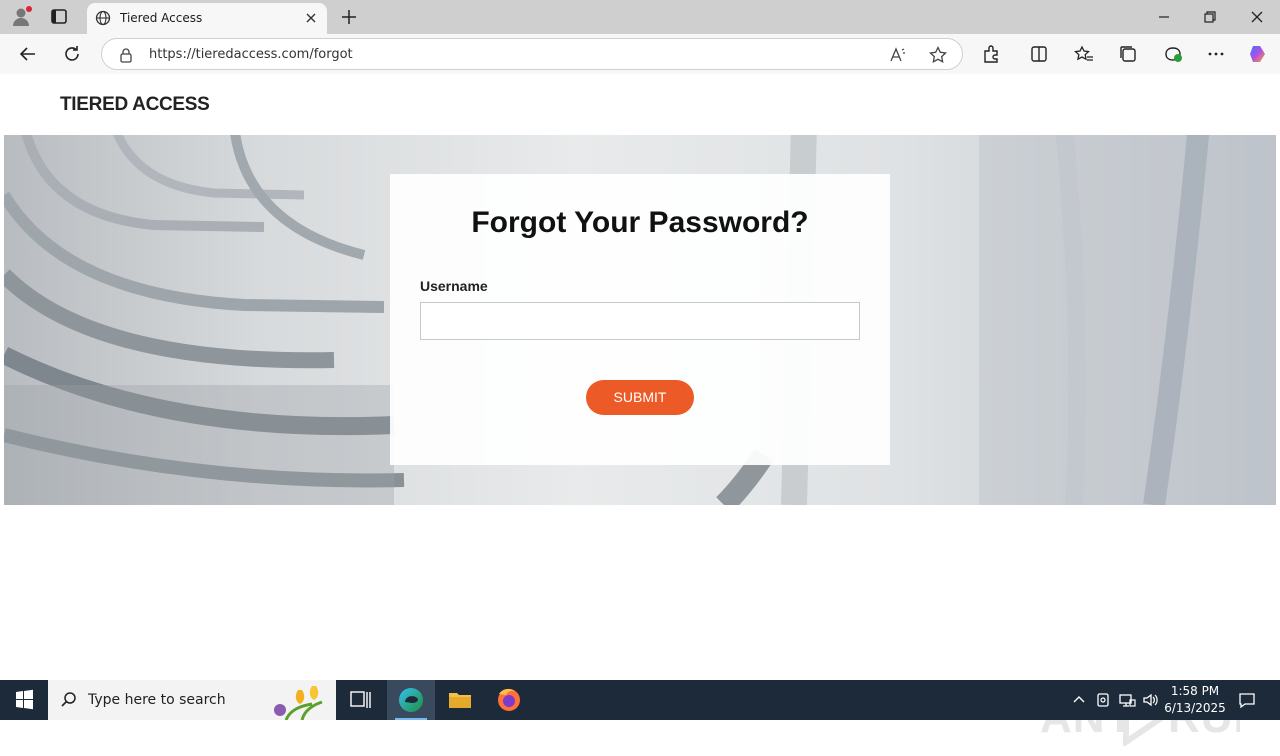  I want to click on split-screen-icon, so click(1039, 54).